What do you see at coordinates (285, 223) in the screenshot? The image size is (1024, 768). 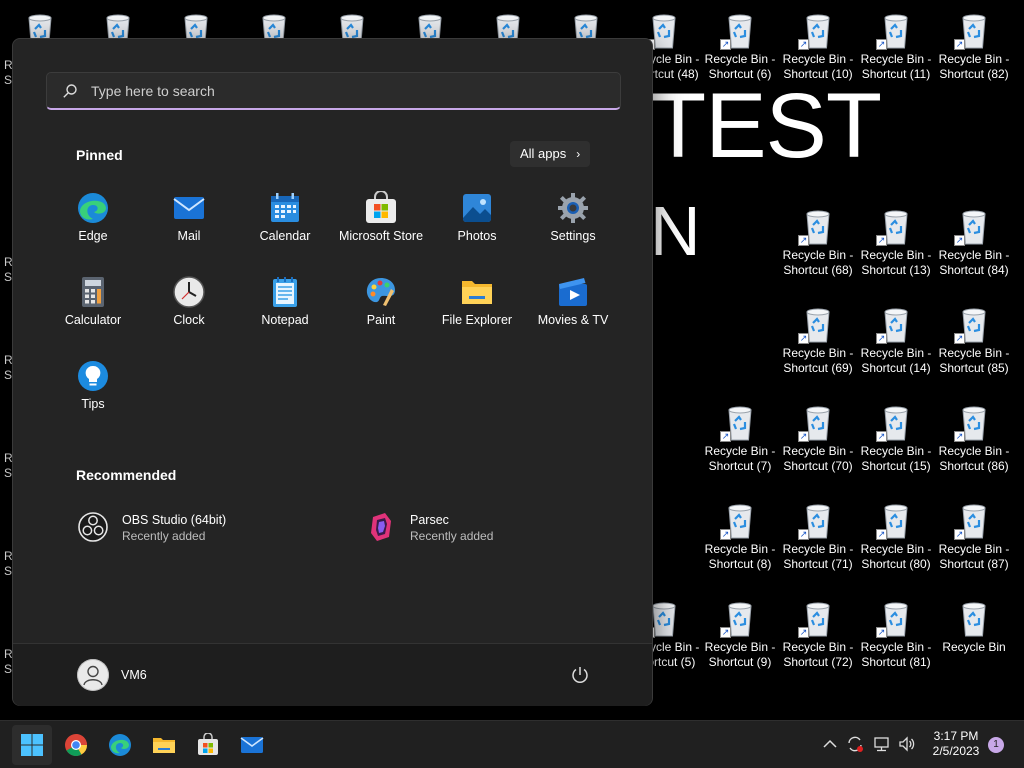 I see `pinned-app-calendar: Calendar` at bounding box center [285, 223].